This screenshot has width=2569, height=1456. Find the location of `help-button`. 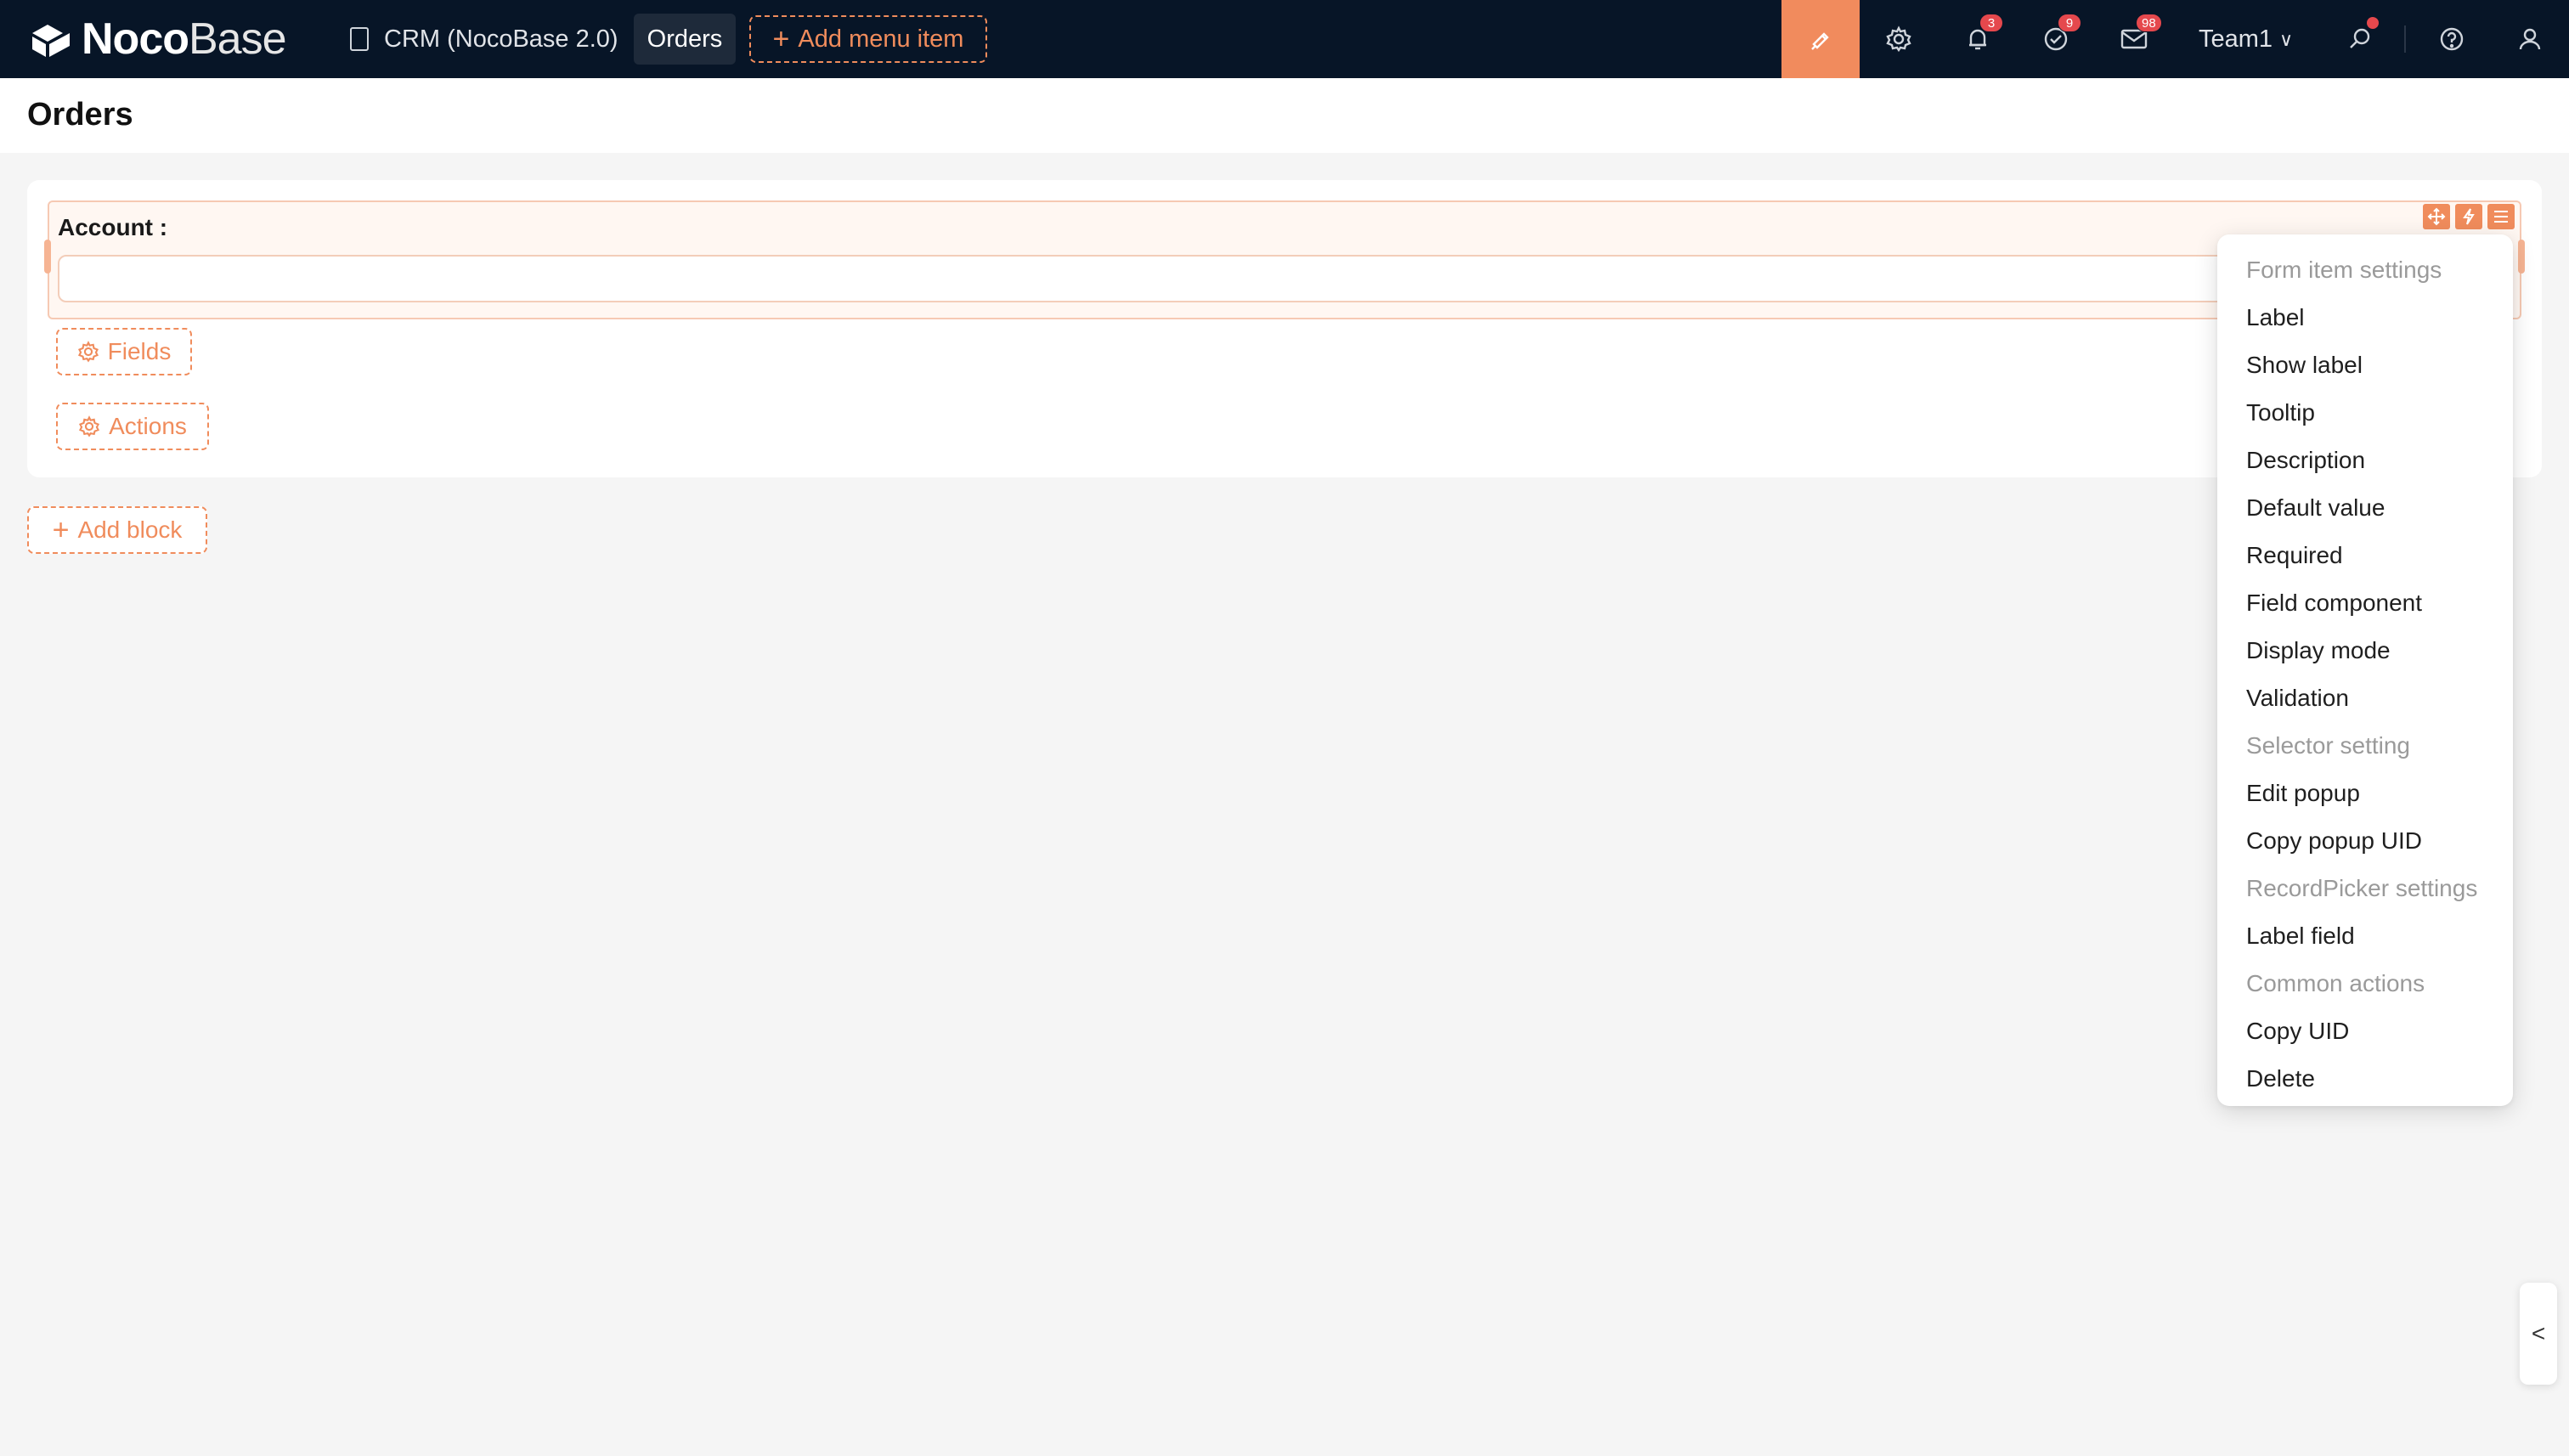

help-button is located at coordinates (2452, 39).